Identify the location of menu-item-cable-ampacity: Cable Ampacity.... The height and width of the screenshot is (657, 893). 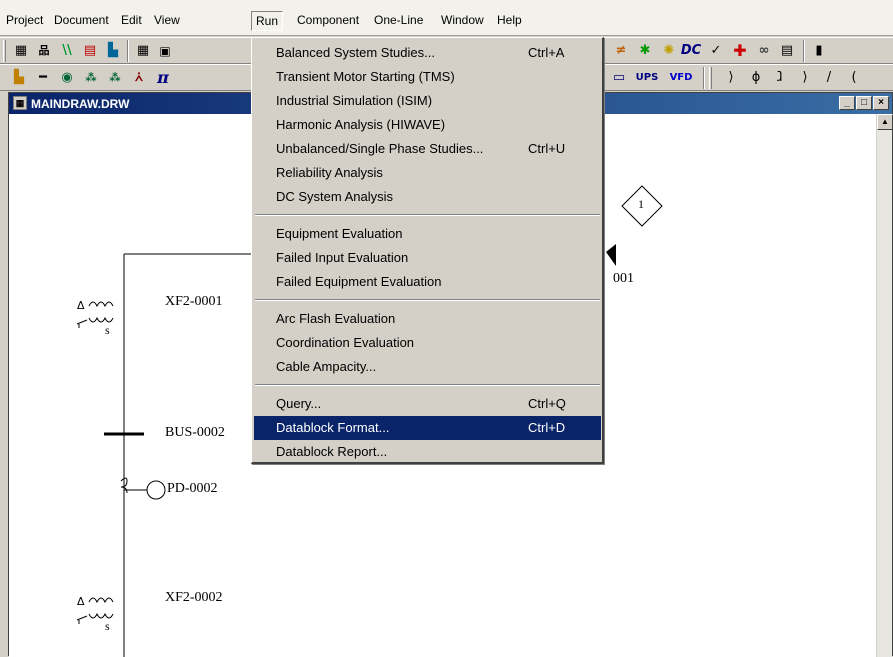
(427, 367).